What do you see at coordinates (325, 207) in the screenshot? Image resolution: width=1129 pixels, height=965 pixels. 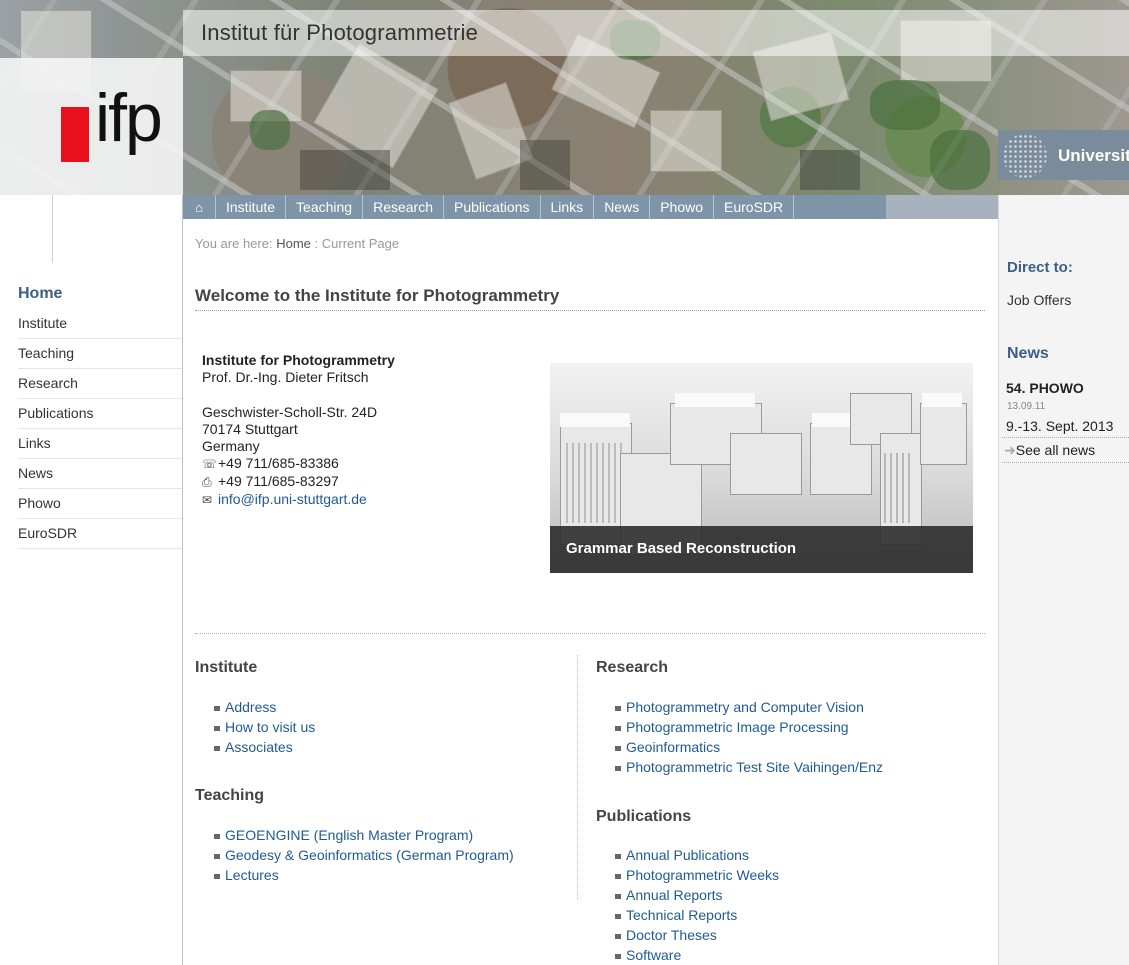 I see `topnav-teaching: Teaching` at bounding box center [325, 207].